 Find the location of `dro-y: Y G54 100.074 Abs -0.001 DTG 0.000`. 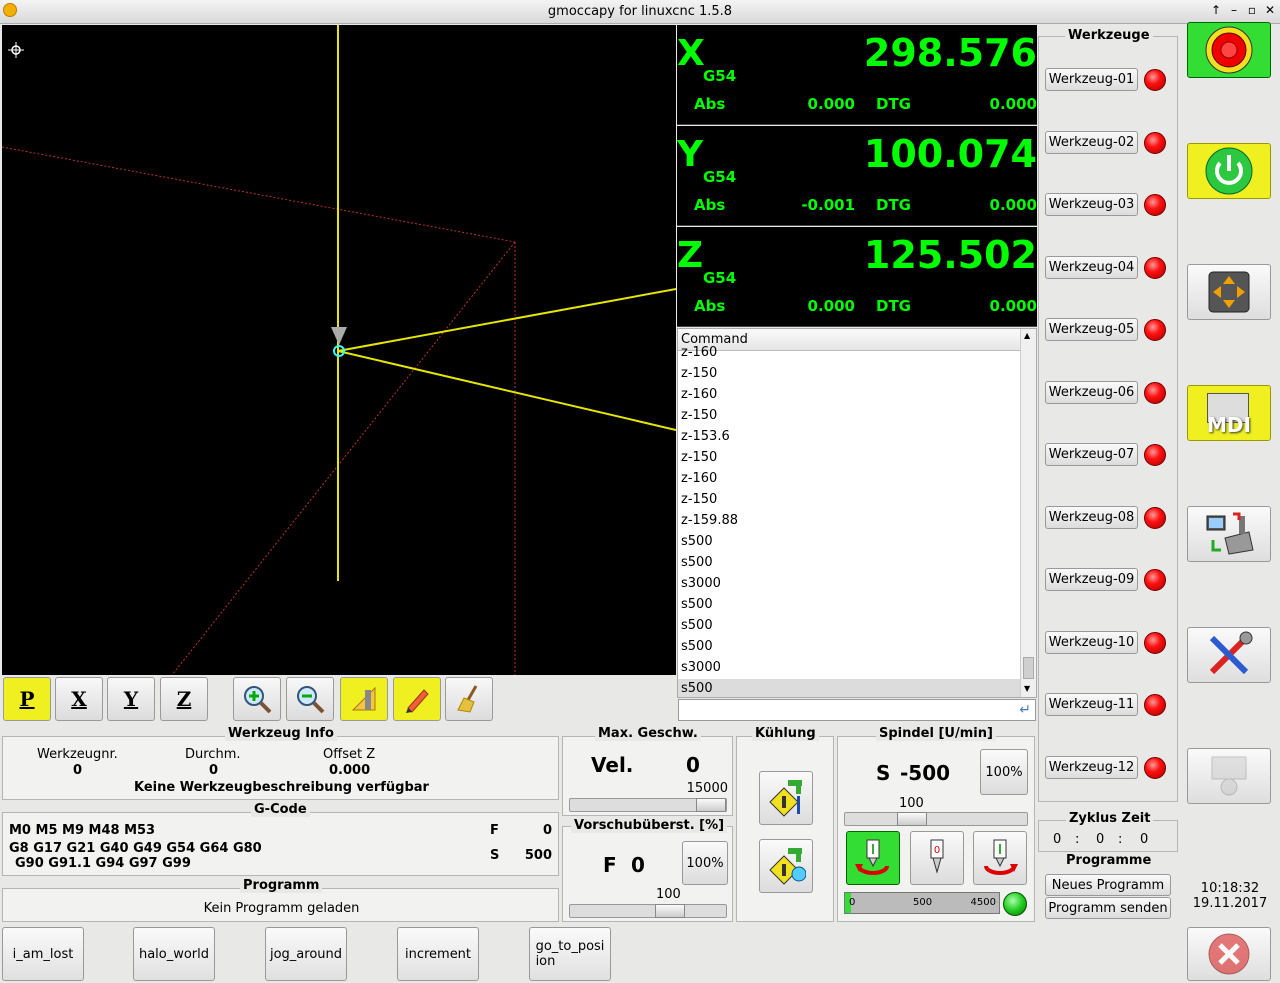

dro-y: Y G54 100.074 Abs -0.001 DTG 0.000 is located at coordinates (857, 176).